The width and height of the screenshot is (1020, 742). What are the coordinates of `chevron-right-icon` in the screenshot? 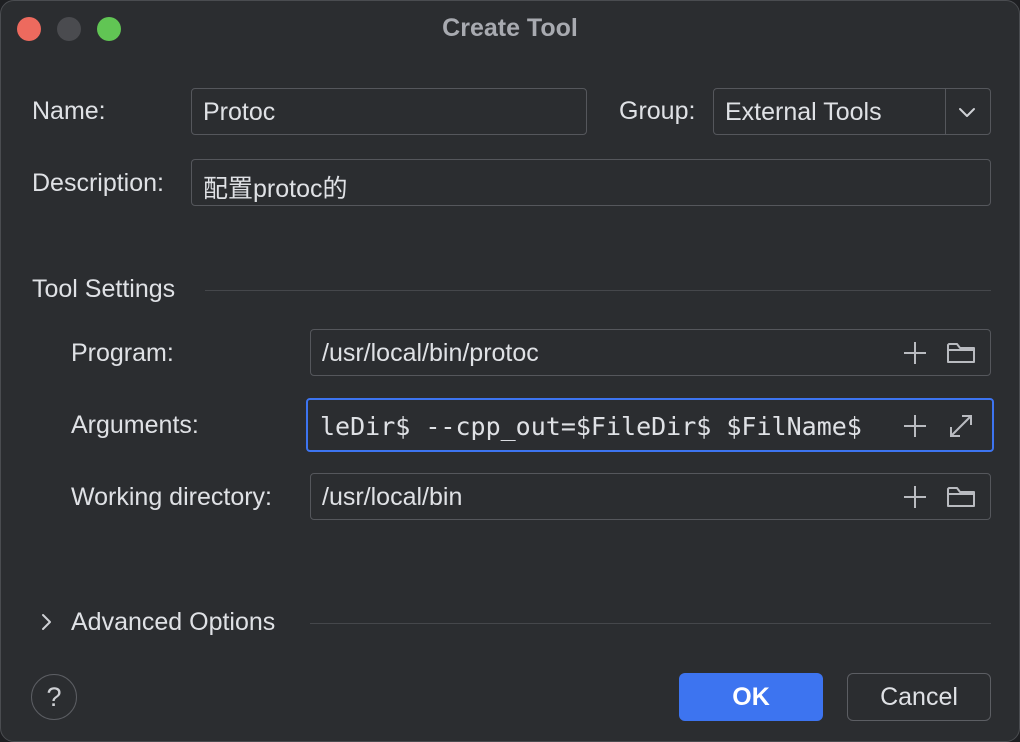 It's located at (47, 622).